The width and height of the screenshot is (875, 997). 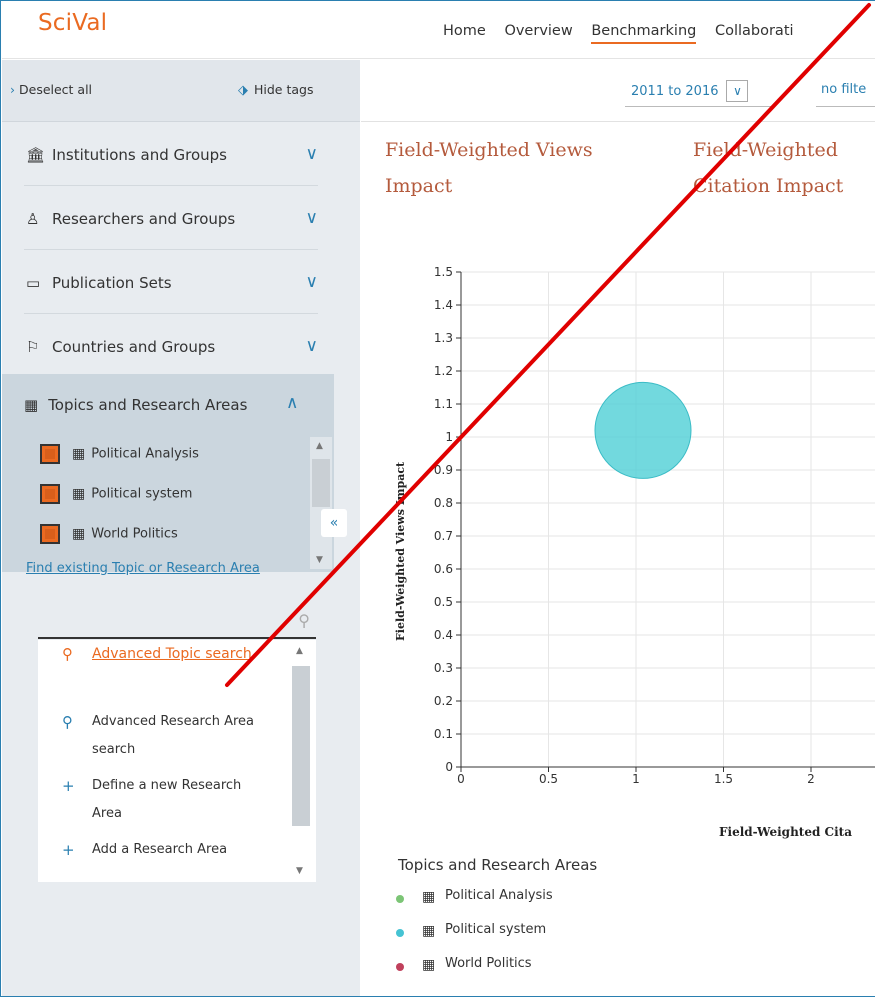 What do you see at coordinates (461, 779) in the screenshot?
I see `x-tick-label: 0` at bounding box center [461, 779].